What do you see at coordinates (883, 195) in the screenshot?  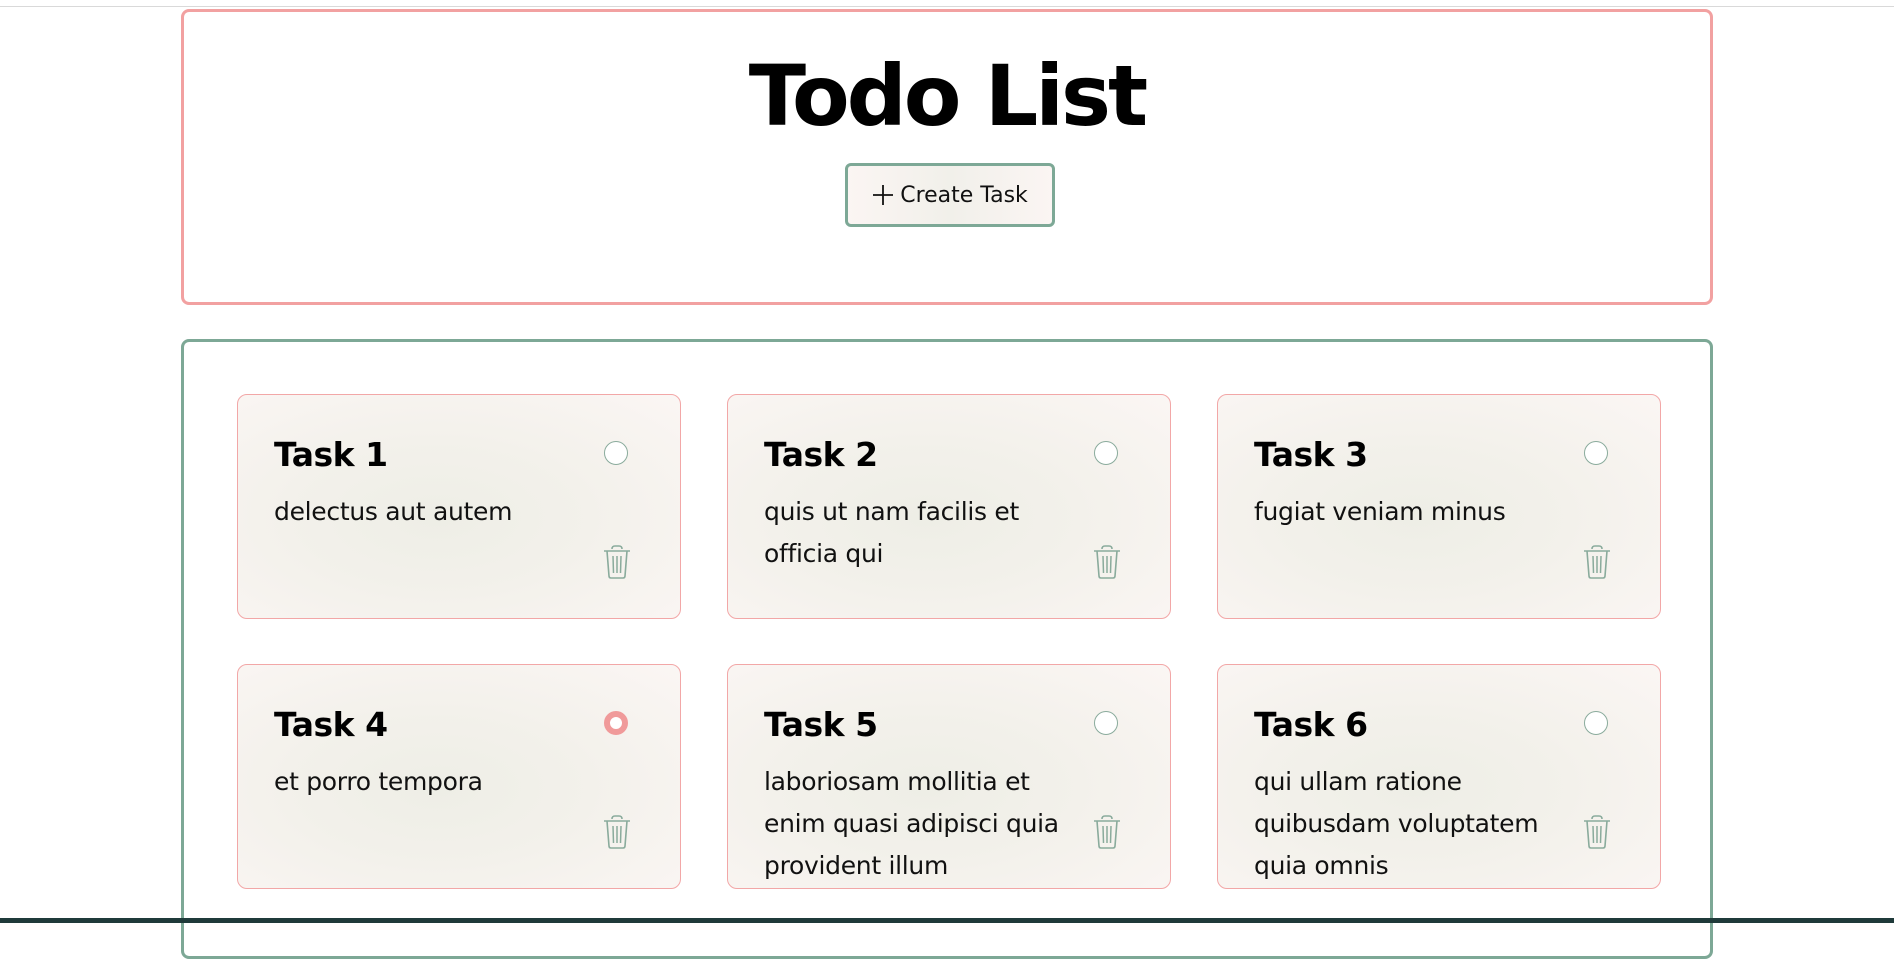 I see `plus-icon` at bounding box center [883, 195].